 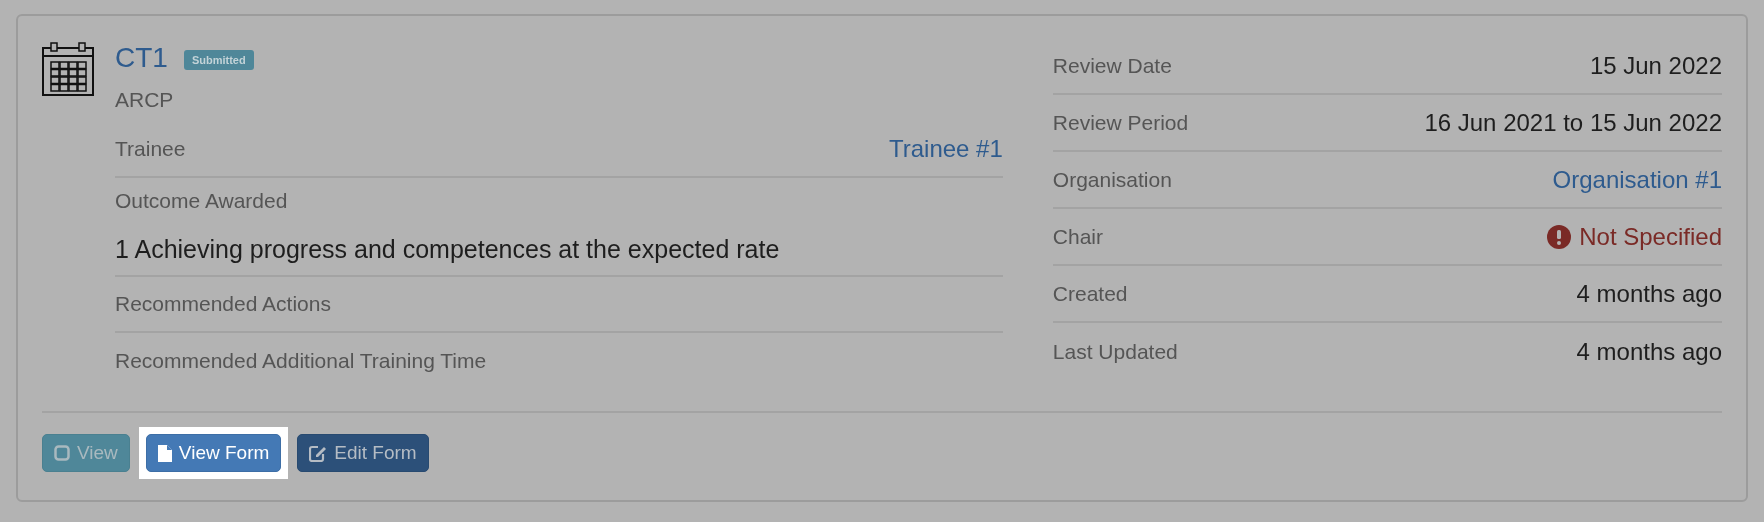 What do you see at coordinates (301, 361) in the screenshot?
I see `field-label: Recommended Additional Training Time` at bounding box center [301, 361].